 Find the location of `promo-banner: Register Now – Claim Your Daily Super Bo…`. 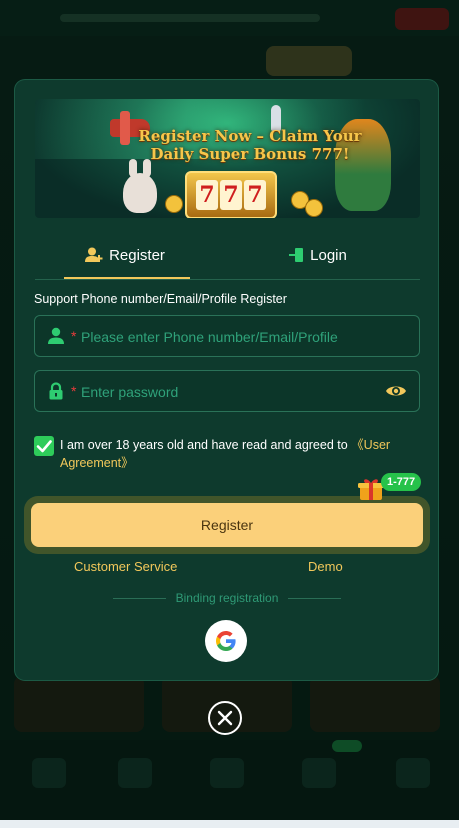

promo-banner: Register Now – Claim Your Daily Super Bo… is located at coordinates (227, 158).